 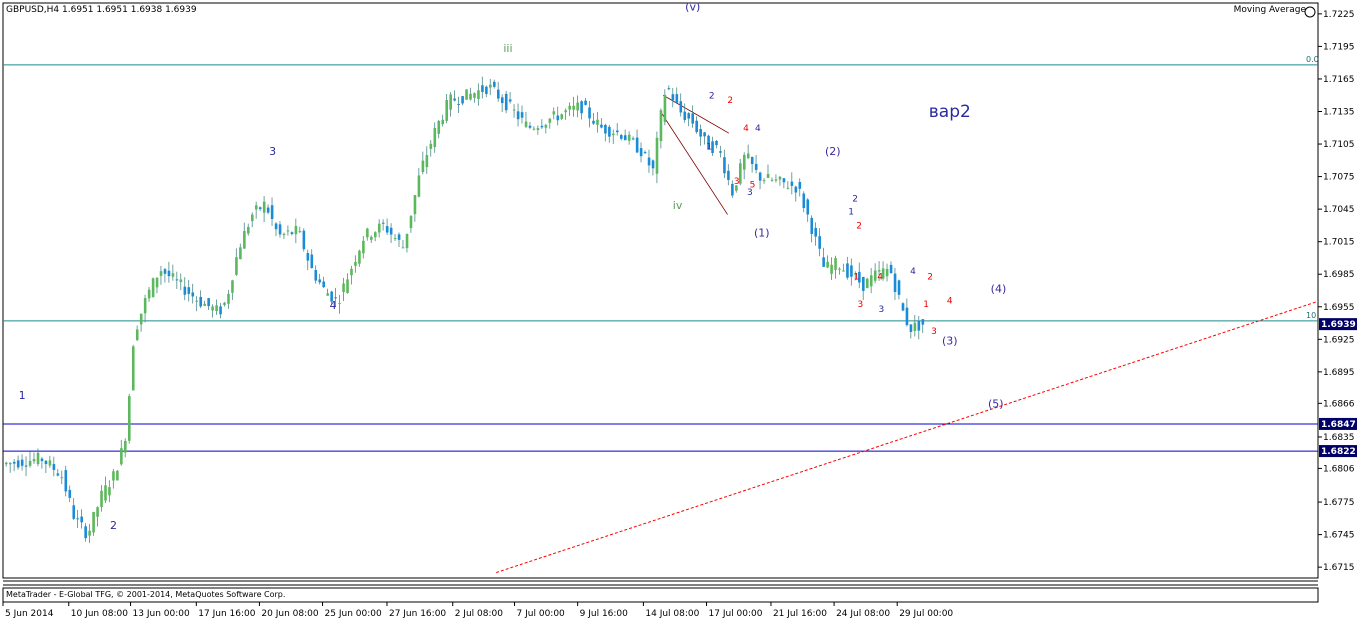 I want to click on wave-label: (5), so click(x=996, y=404).